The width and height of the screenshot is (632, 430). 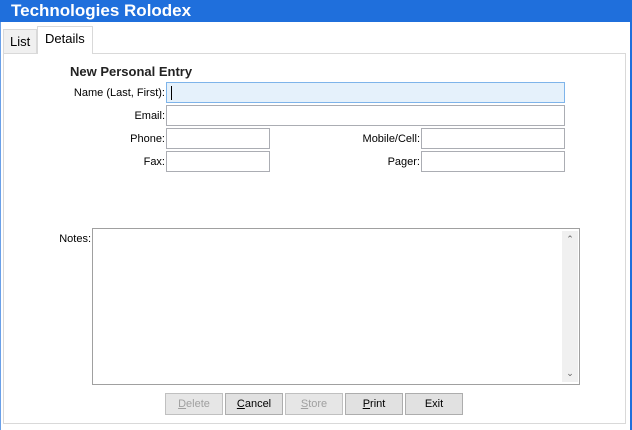 I want to click on title-bar: Technologies Rolodex, so click(x=316, y=11).